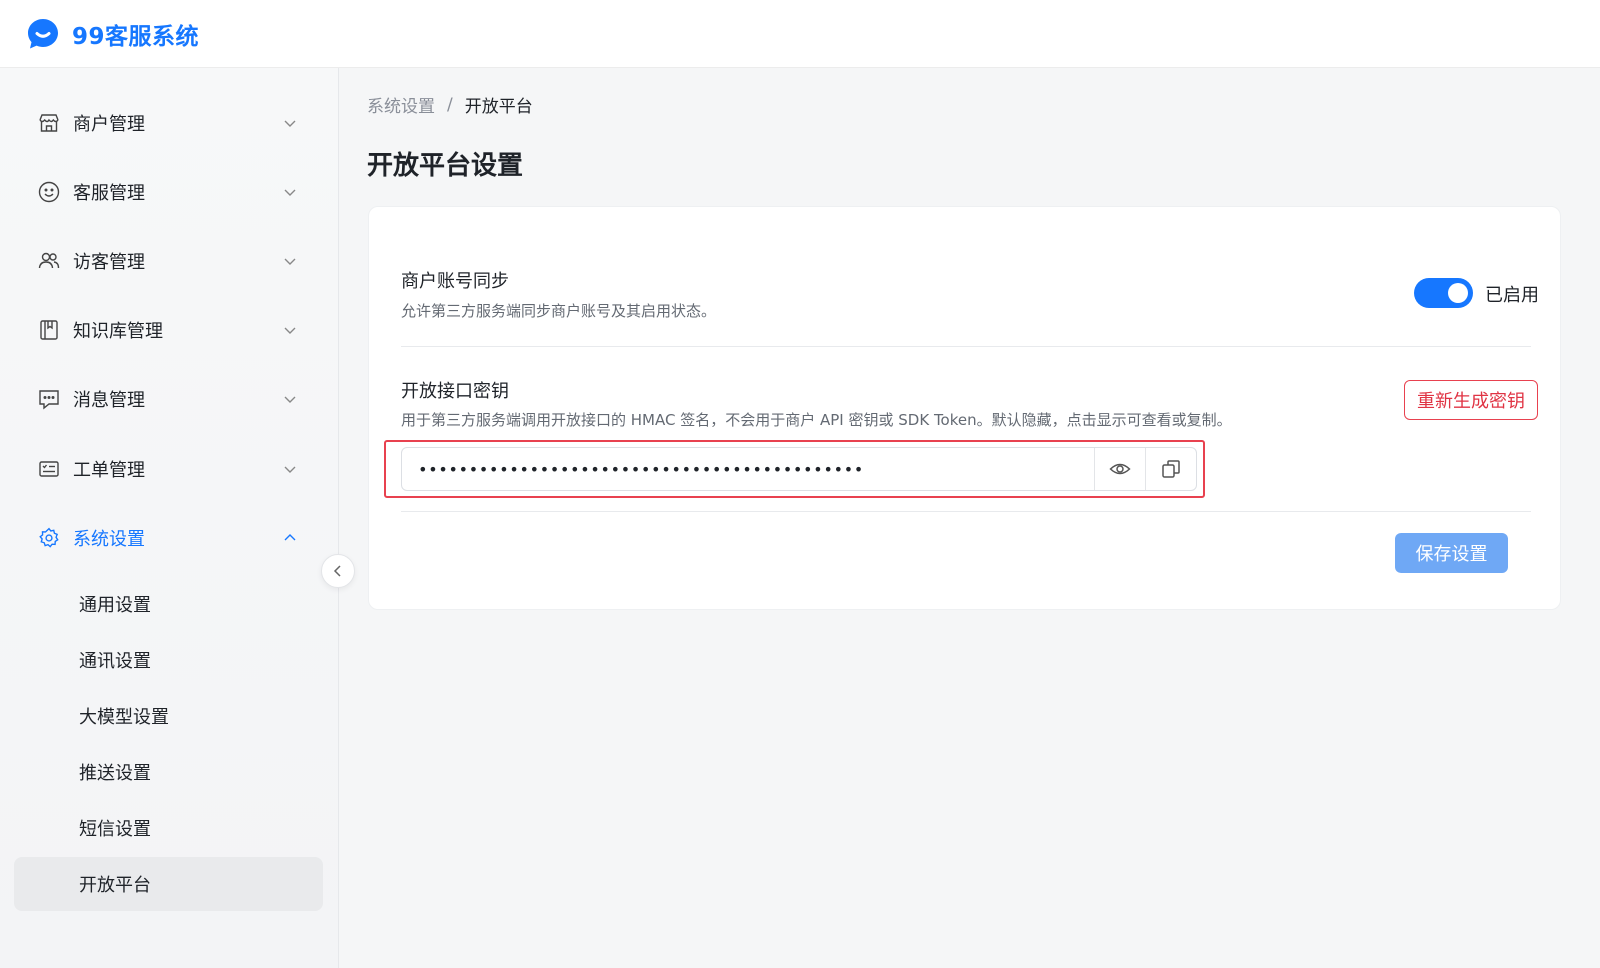 This screenshot has width=1600, height=968. Describe the element at coordinates (109, 193) in the screenshot. I see `menu-label: 客服管理` at that location.